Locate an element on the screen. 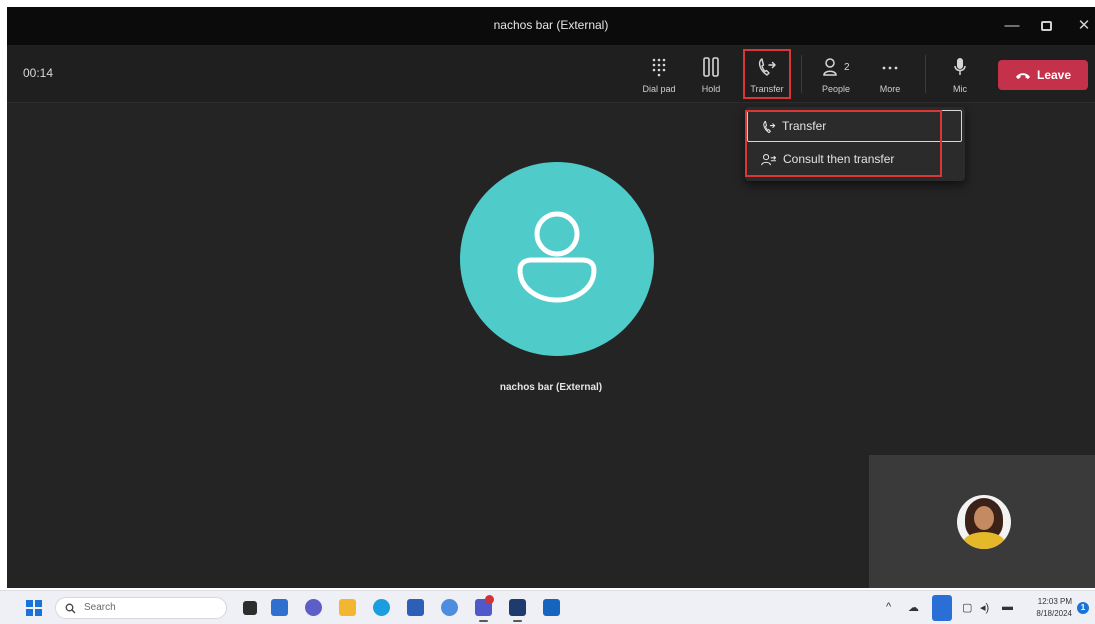 This screenshot has height=624, width=1095. menu-item-consult-then-transfer: Consult then transfer is located at coordinates (844, 160).